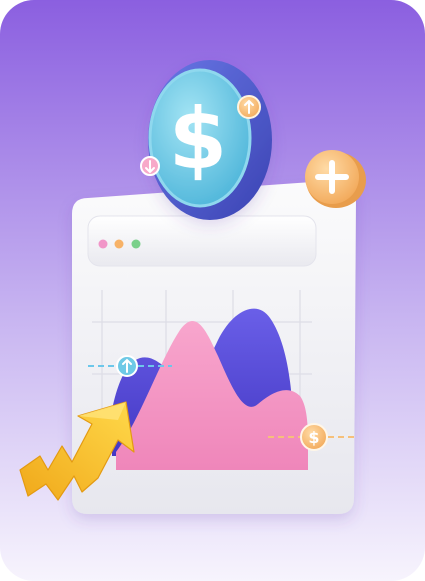 This screenshot has height=581, width=425. Describe the element at coordinates (136, 244) in the screenshot. I see `window-dot-green` at that location.